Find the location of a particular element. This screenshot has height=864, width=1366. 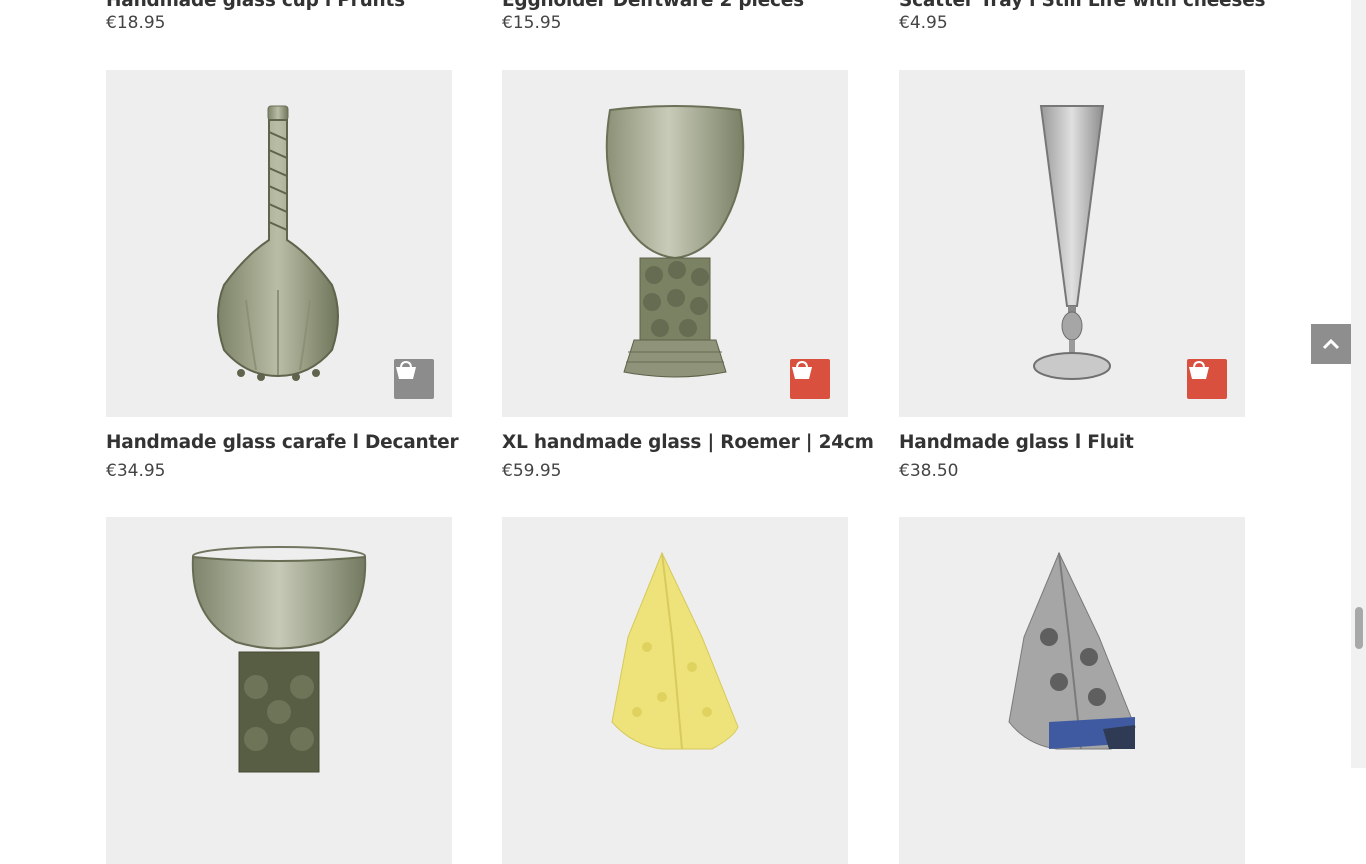

chevron-up-icon is located at coordinates (1331, 344).